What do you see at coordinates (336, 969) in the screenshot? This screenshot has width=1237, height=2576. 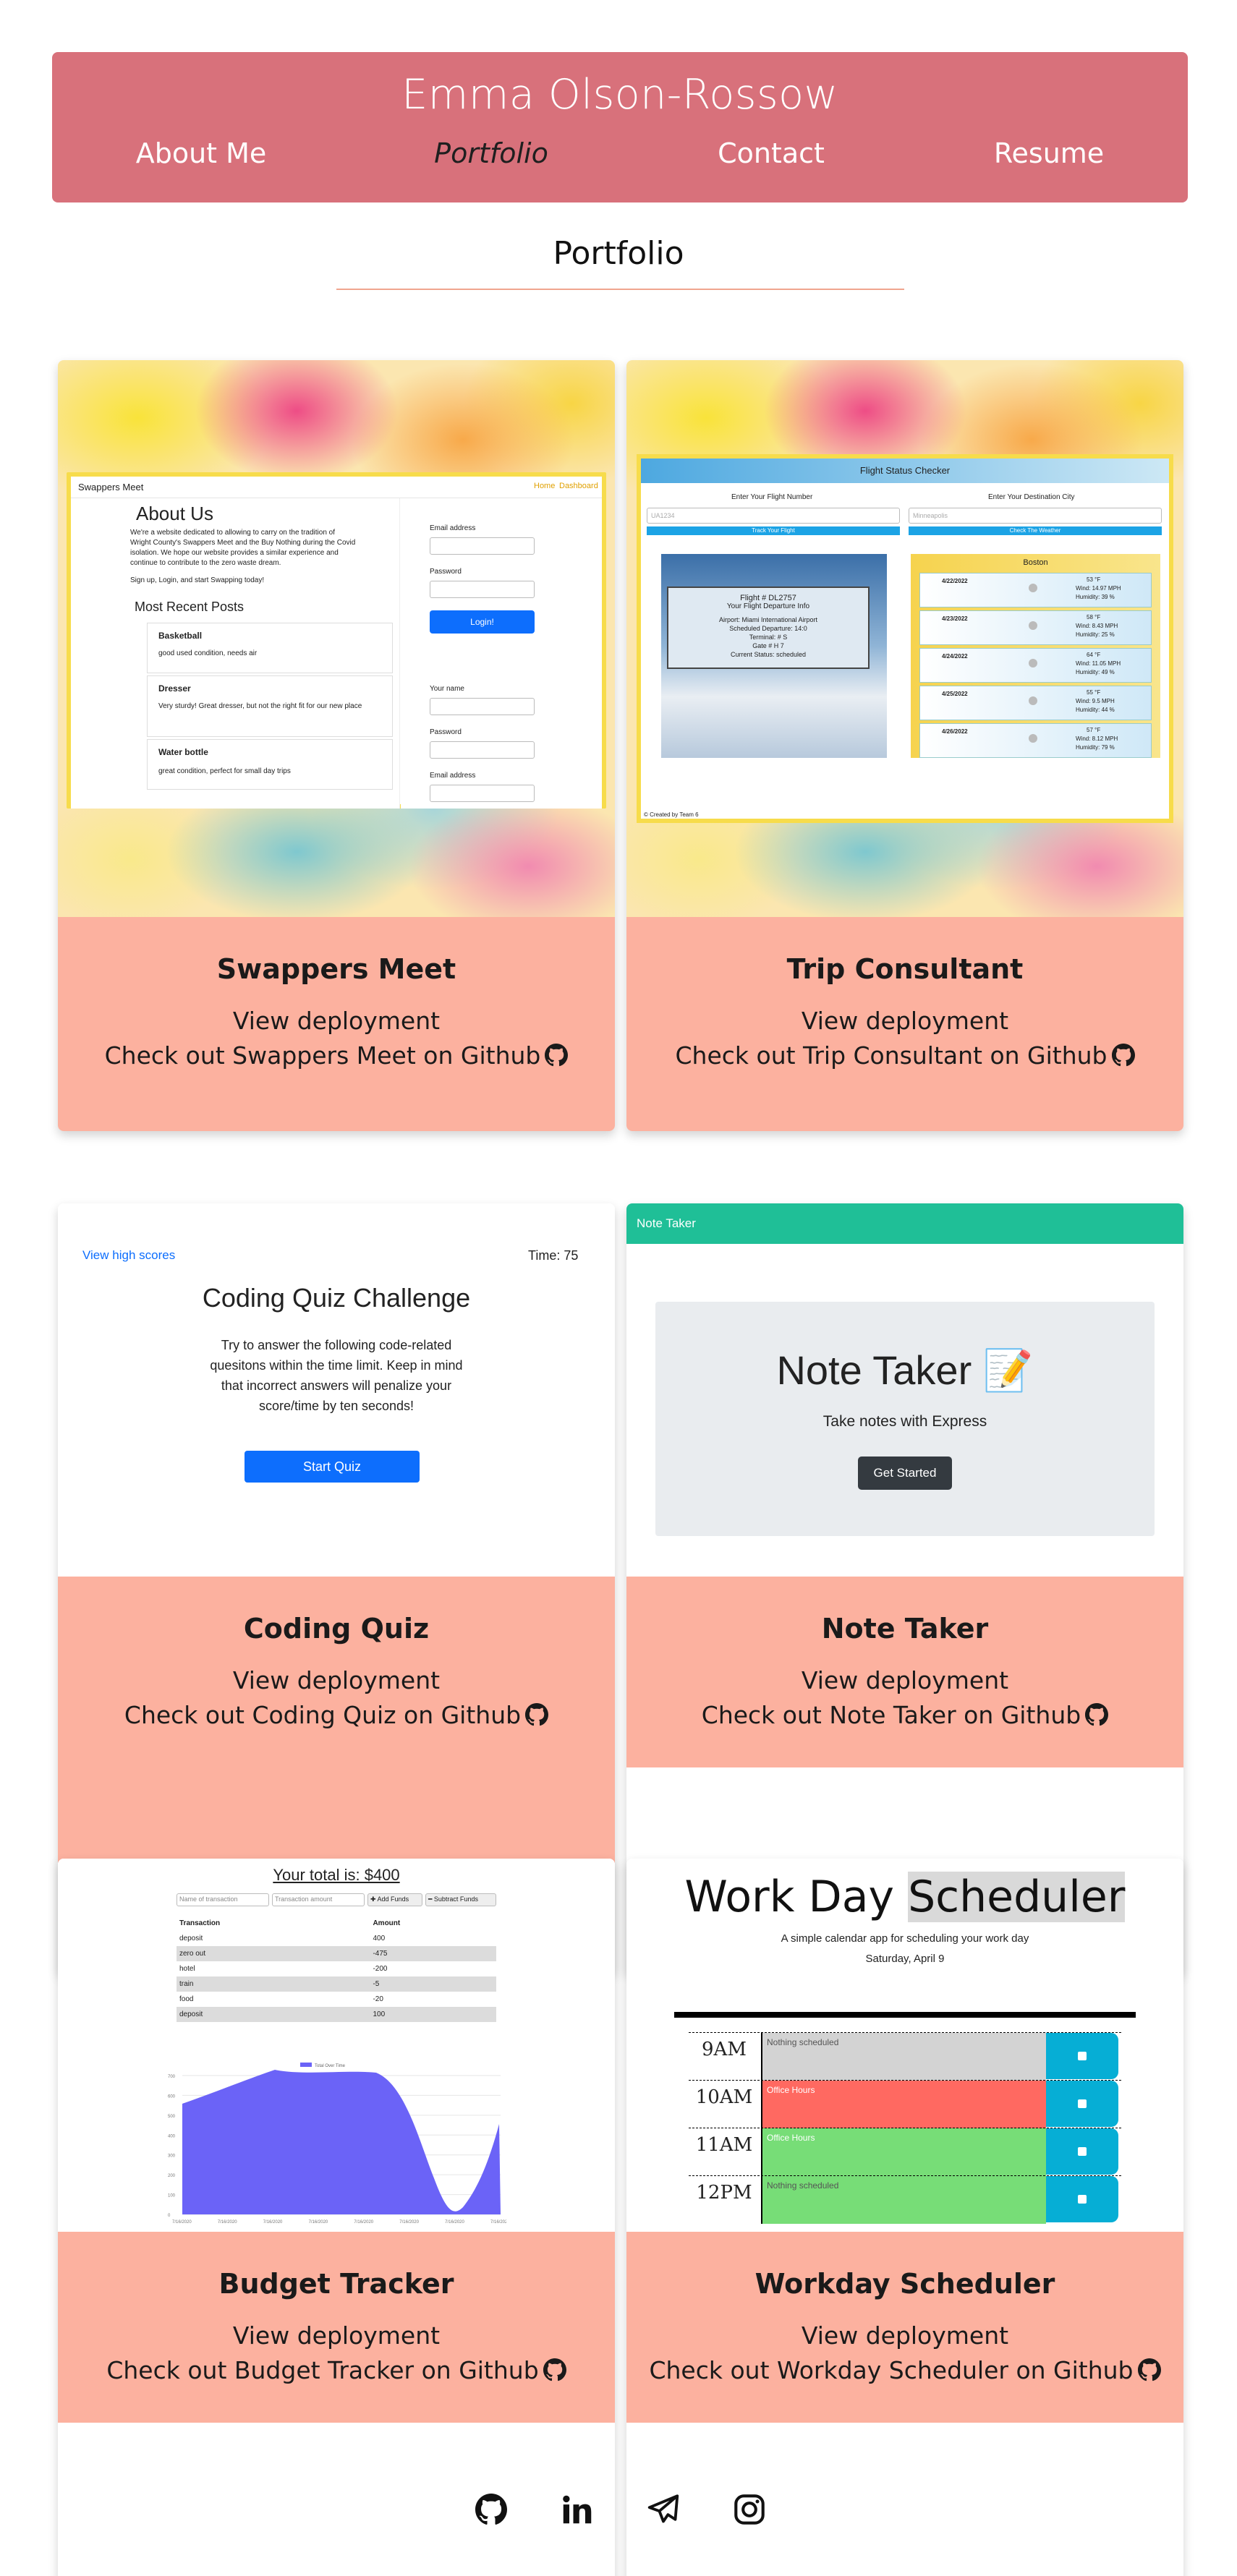 I see `project-name: Swappers Meet` at bounding box center [336, 969].